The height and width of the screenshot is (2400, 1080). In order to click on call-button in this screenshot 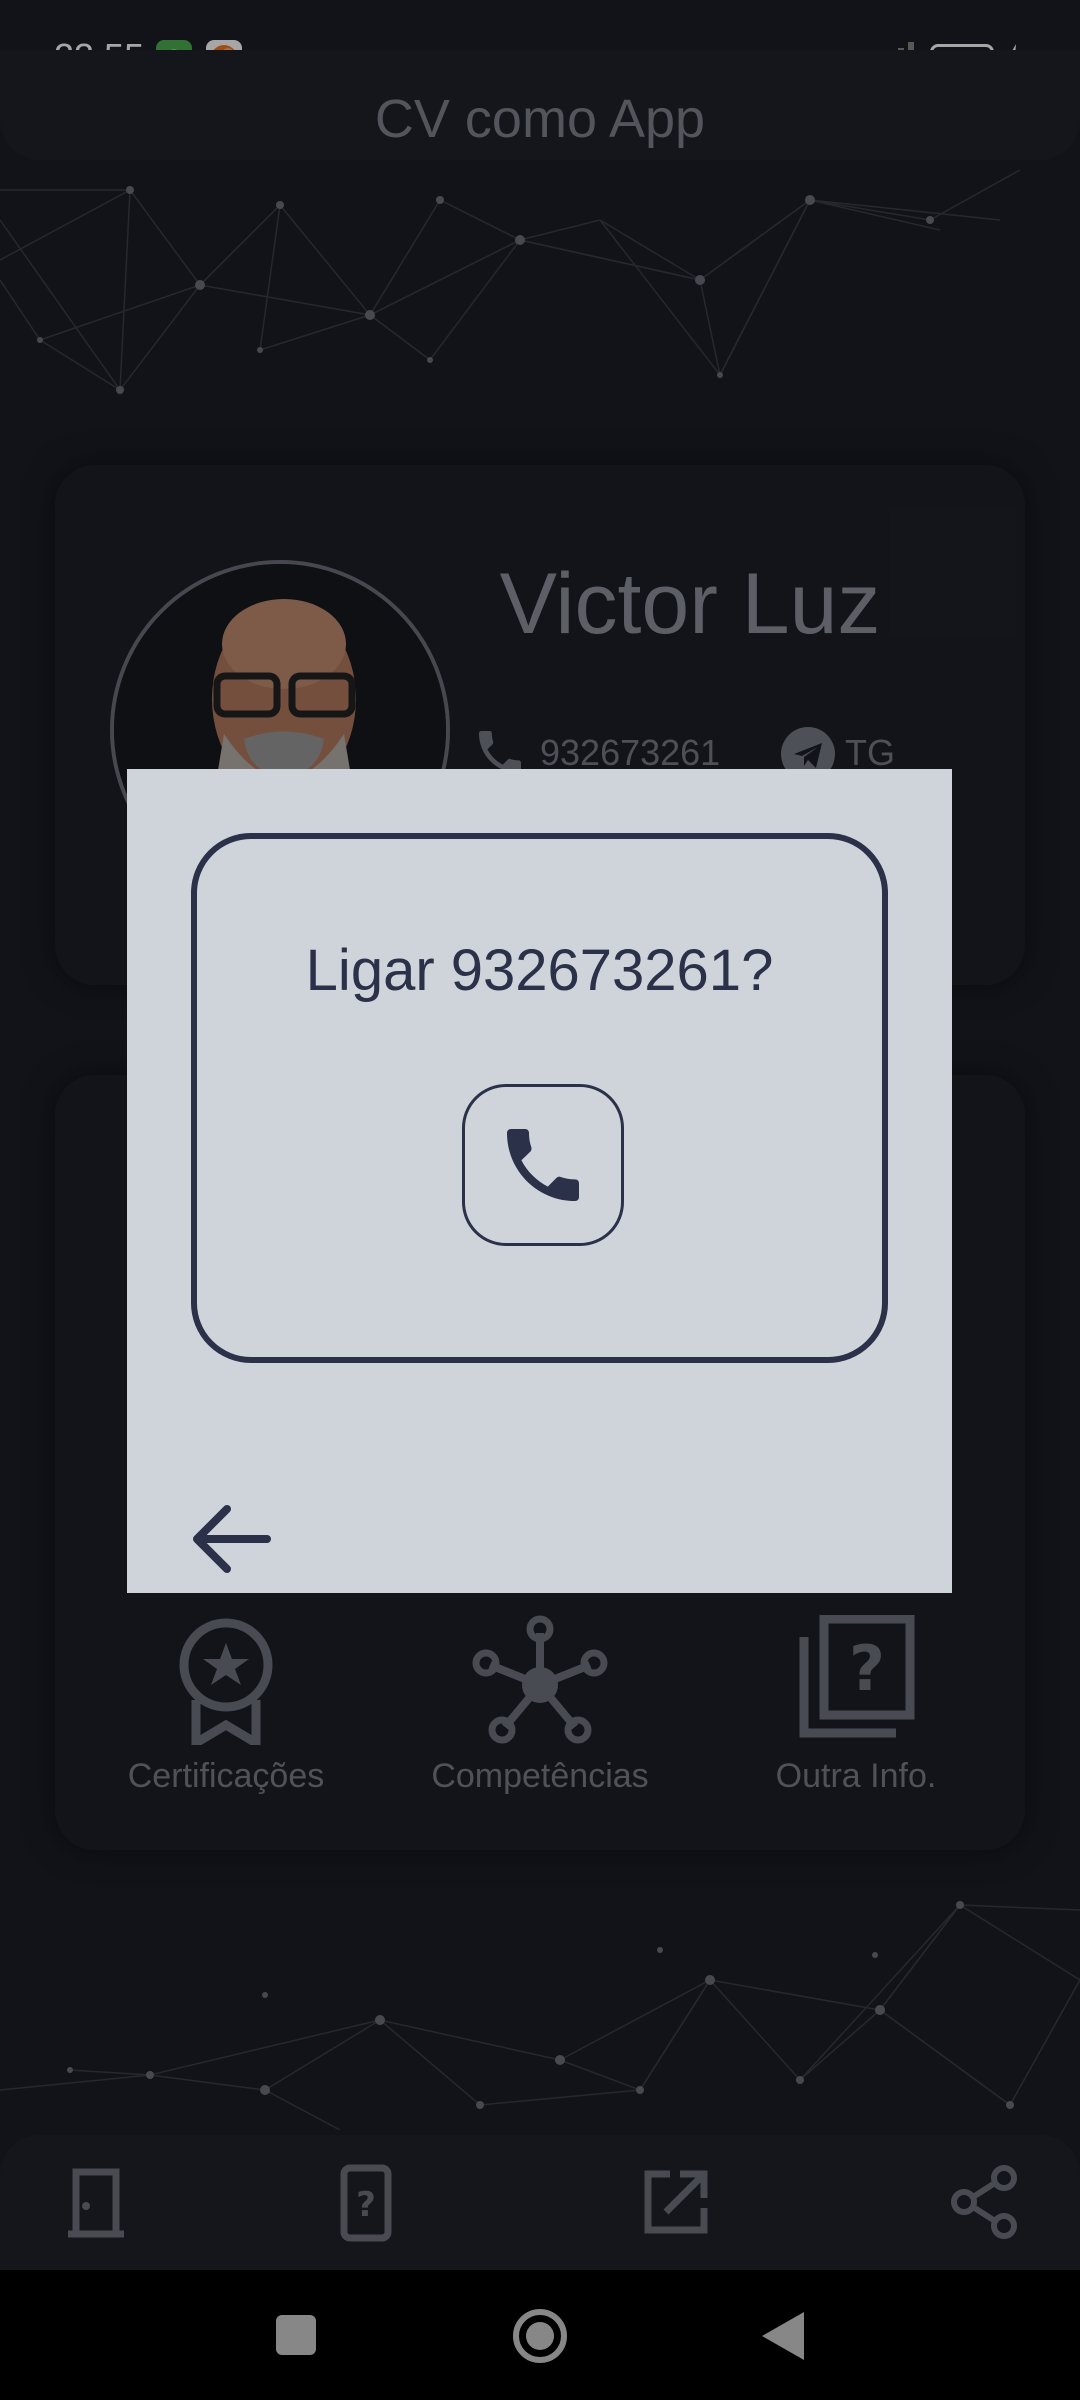, I will do `click(543, 1165)`.